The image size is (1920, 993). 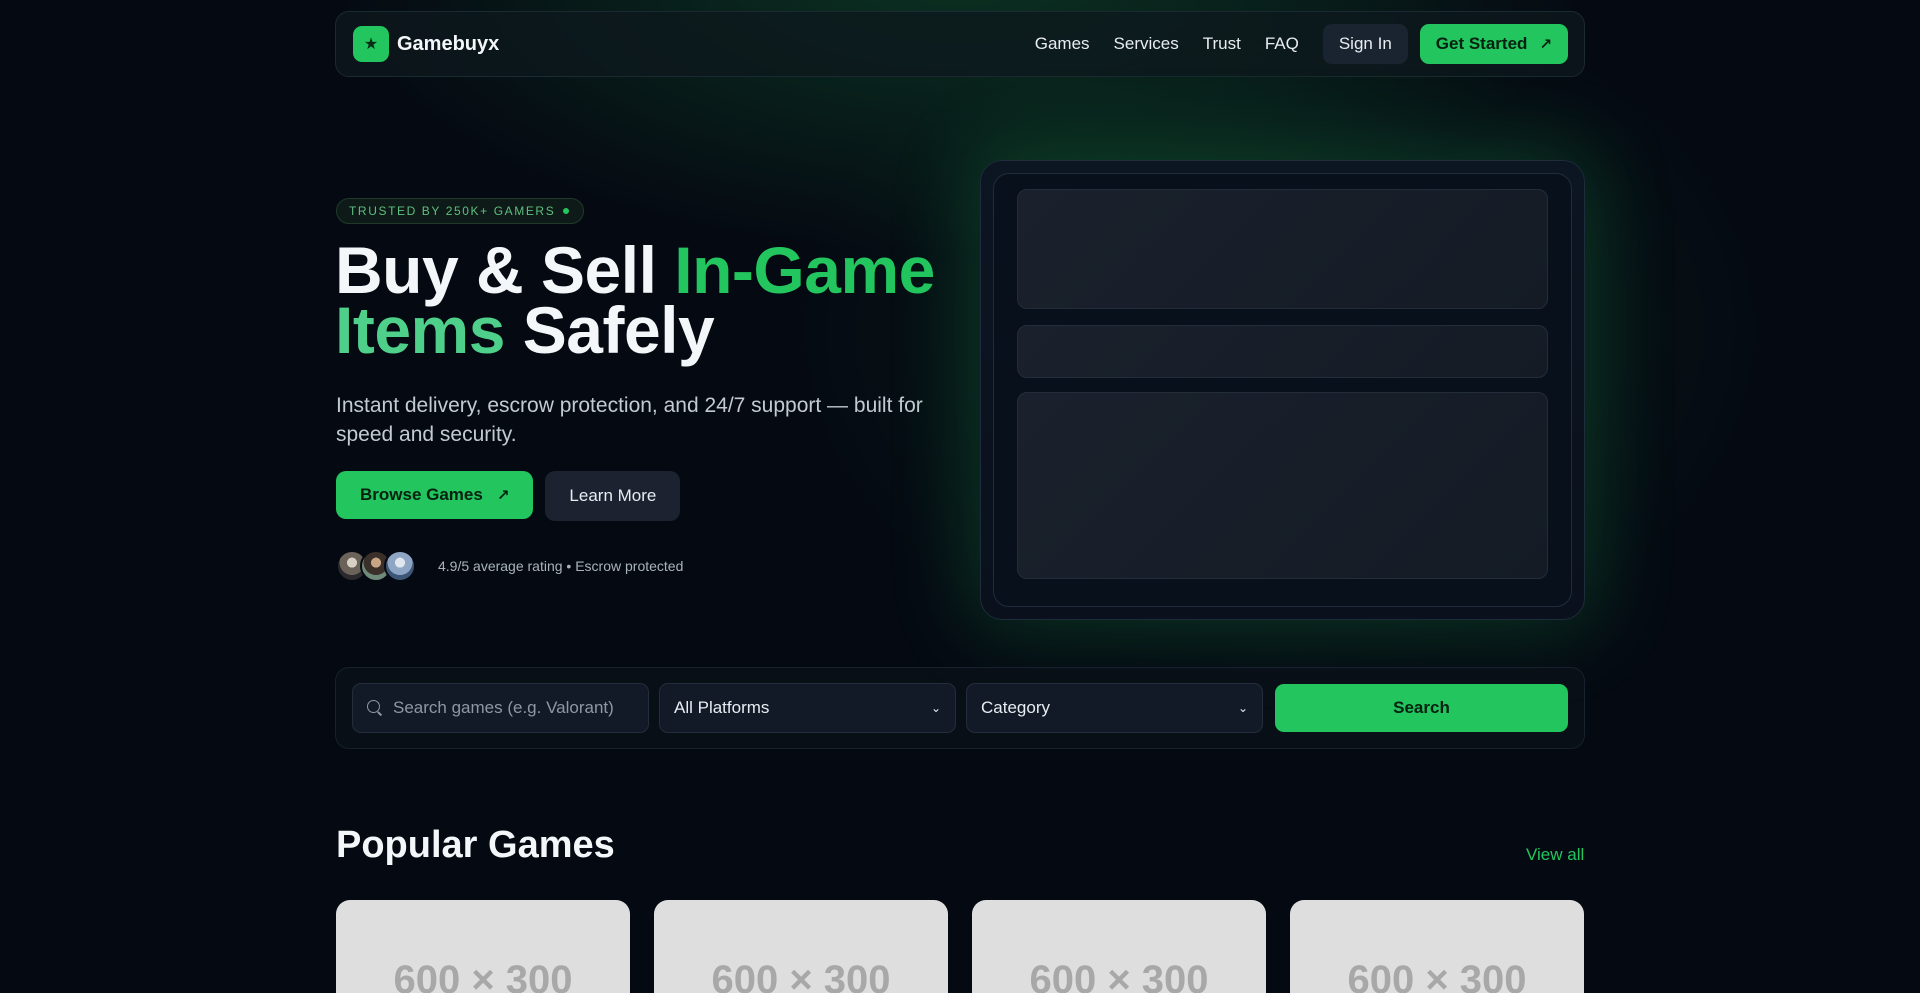 What do you see at coordinates (960, 946) in the screenshot?
I see `game-card-list: 600 × 300 600 × 300 600 × 300 600 × 300` at bounding box center [960, 946].